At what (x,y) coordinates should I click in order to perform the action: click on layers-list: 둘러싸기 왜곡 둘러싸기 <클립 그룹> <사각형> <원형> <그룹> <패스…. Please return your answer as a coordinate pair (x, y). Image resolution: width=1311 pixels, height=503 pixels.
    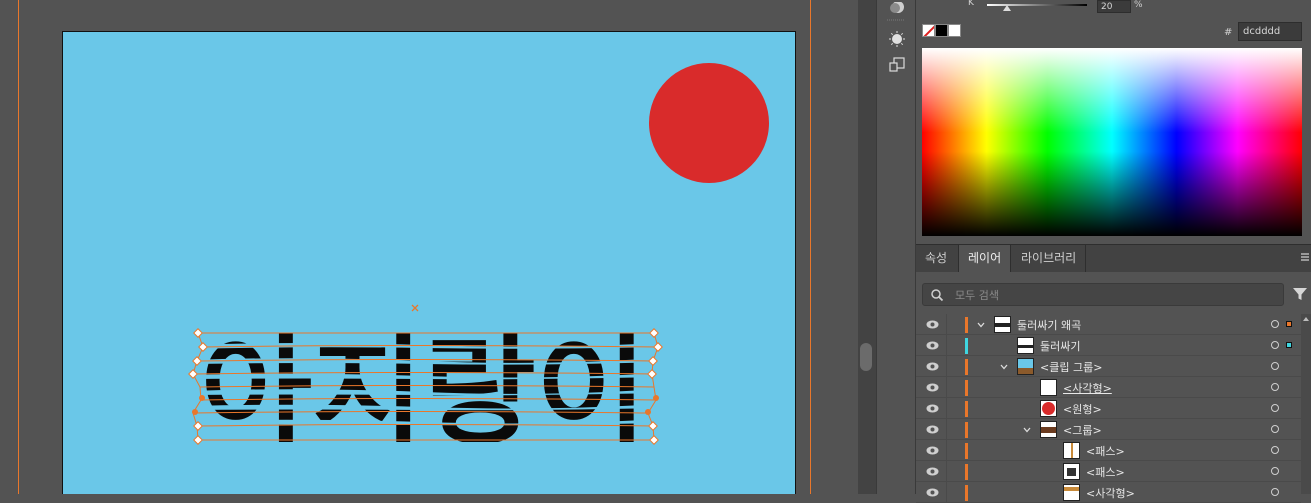
    Looking at the image, I should click on (1113, 408).